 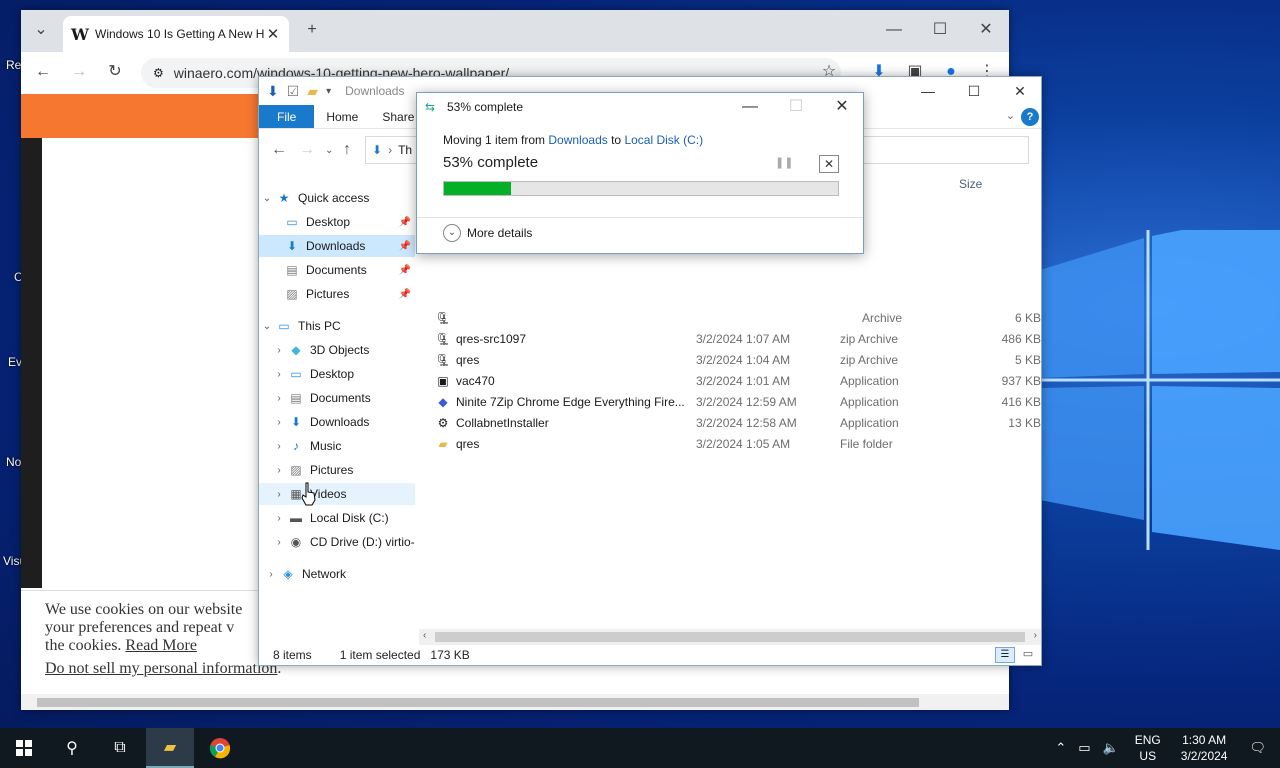 I want to click on tab-home: Home, so click(x=342, y=116).